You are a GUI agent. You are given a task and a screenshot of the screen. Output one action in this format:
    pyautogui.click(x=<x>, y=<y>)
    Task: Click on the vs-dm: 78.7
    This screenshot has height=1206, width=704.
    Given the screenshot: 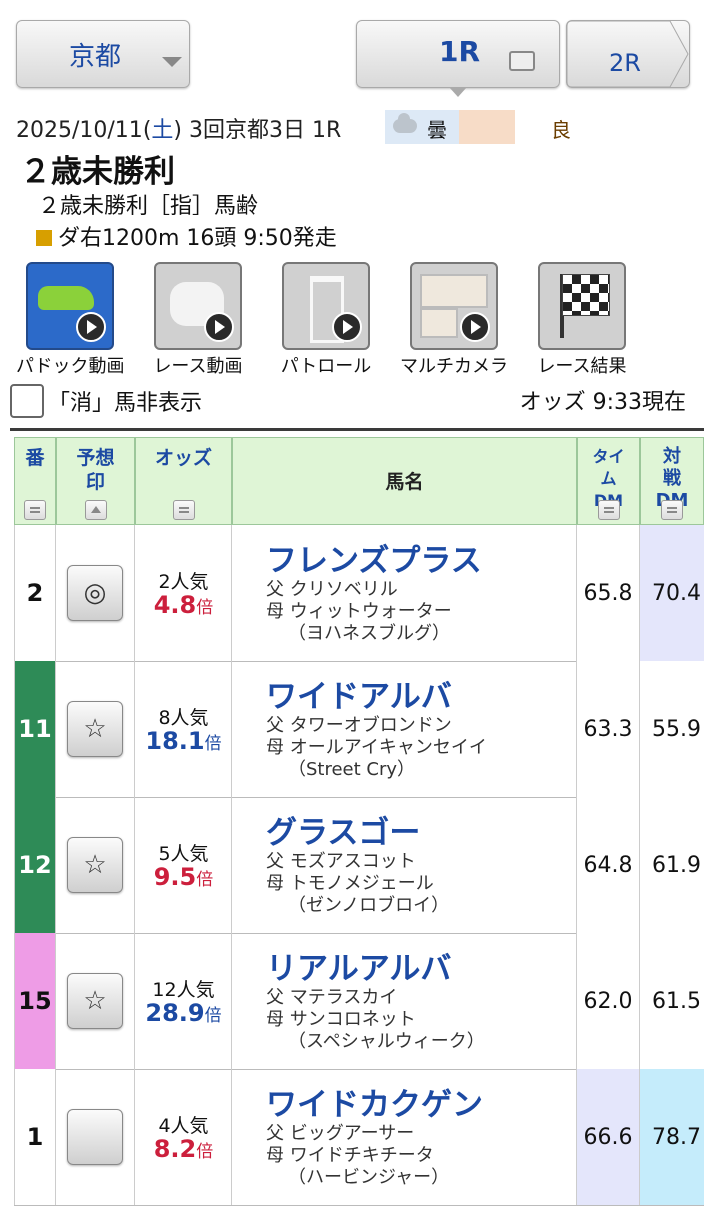 What is the action you would take?
    pyautogui.click(x=672, y=1137)
    